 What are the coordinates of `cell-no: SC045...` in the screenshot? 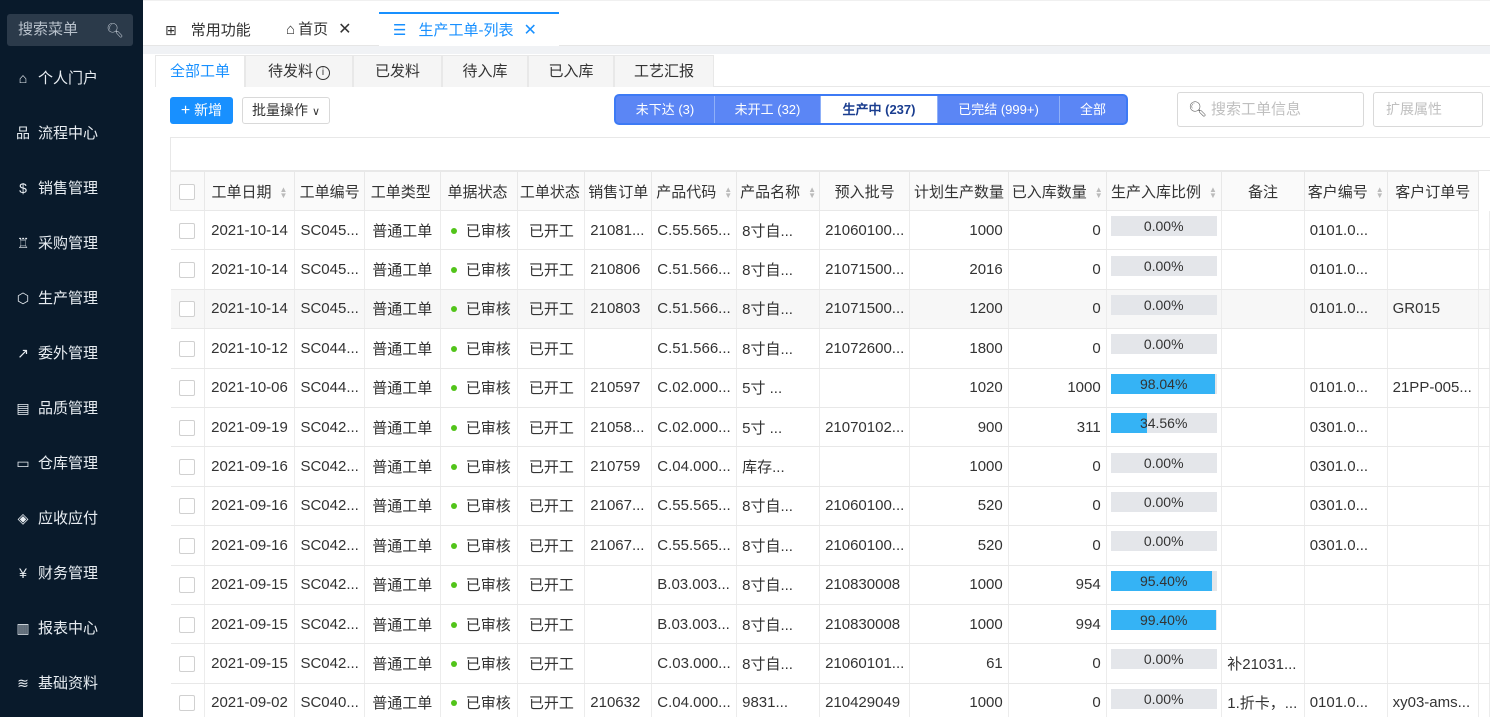 It's located at (329, 230).